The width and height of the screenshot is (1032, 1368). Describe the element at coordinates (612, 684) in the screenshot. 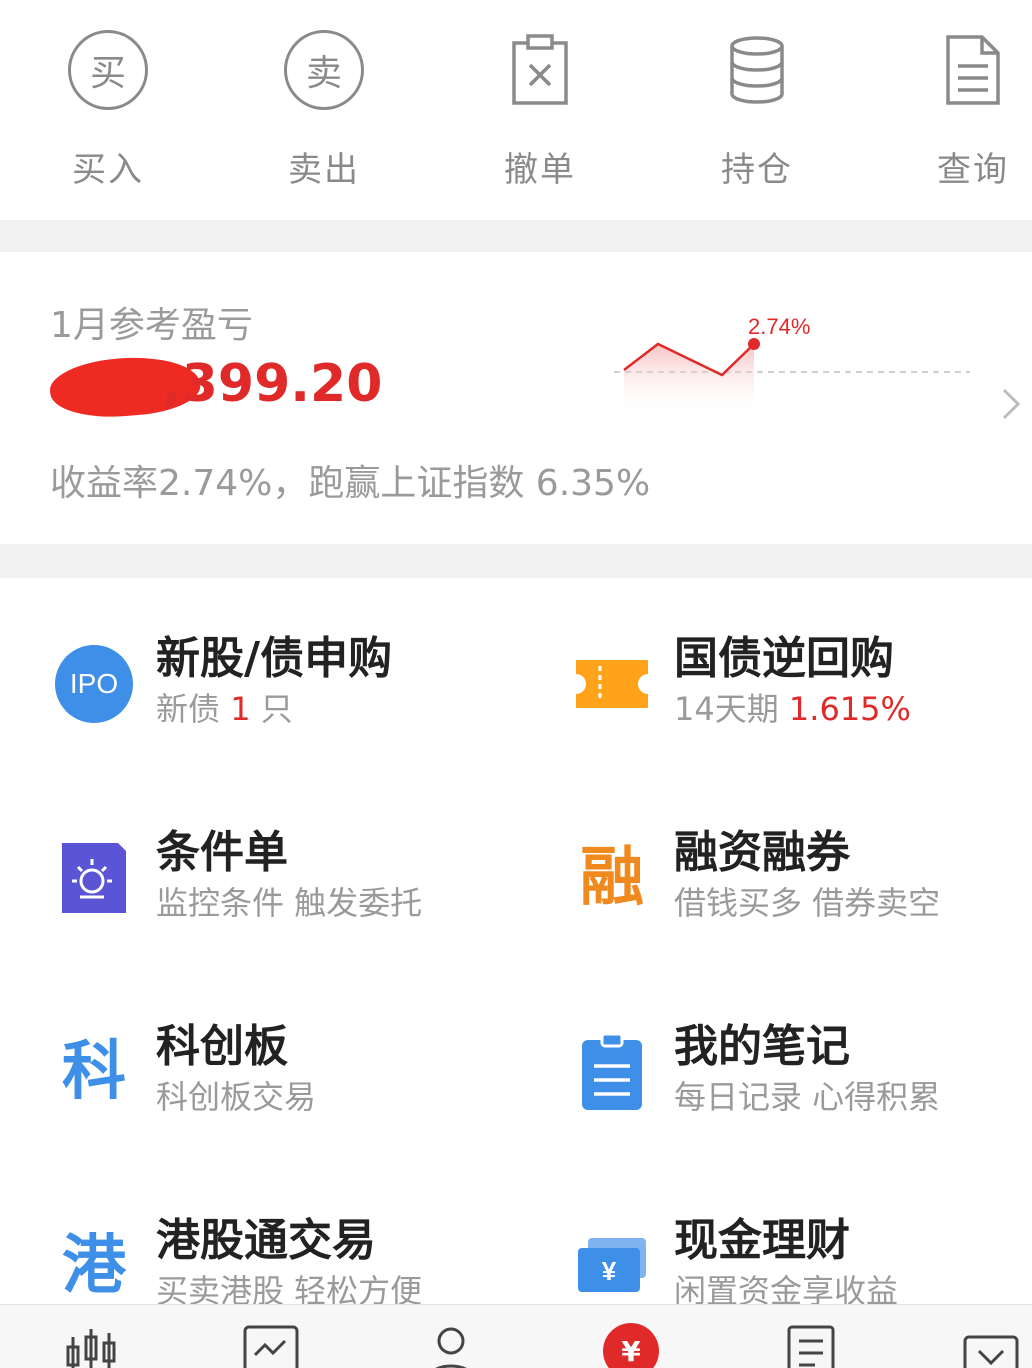

I see `ticket-icon` at that location.